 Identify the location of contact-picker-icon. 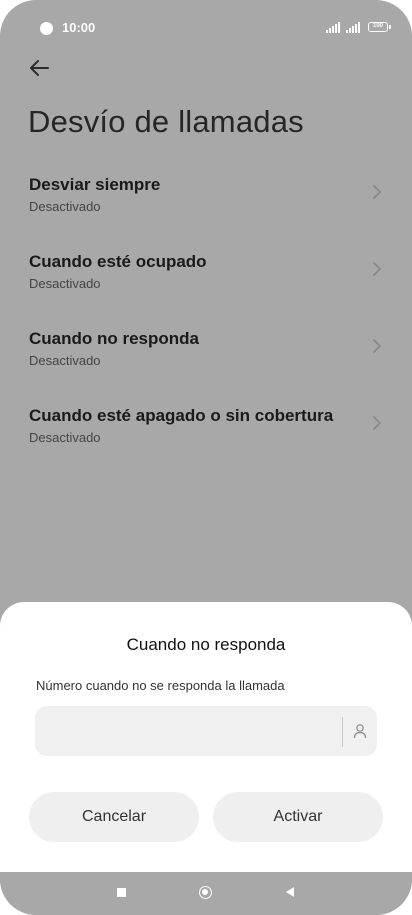
(360, 731).